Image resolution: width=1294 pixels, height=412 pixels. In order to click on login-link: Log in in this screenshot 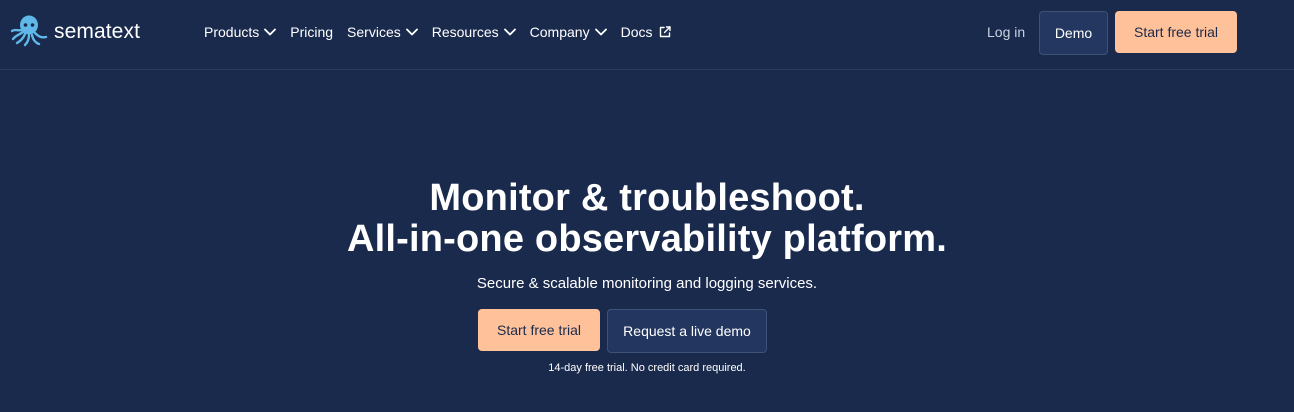, I will do `click(1006, 32)`.